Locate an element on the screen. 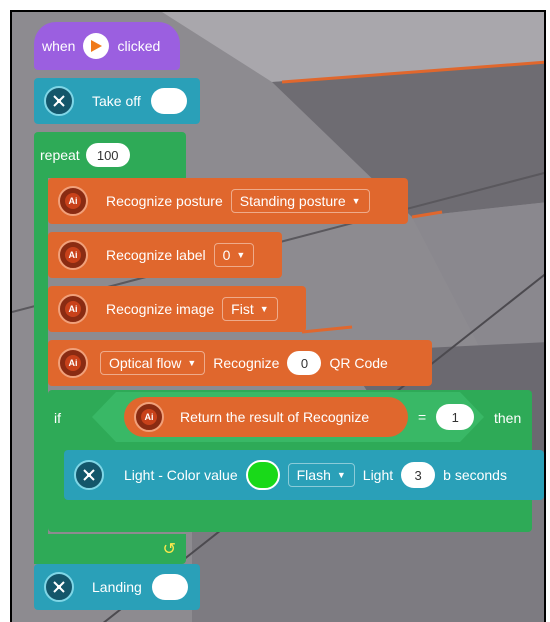 Image resolution: width=550 pixels, height=622 pixels. when-clicked-block: when clicked is located at coordinates (107, 46).